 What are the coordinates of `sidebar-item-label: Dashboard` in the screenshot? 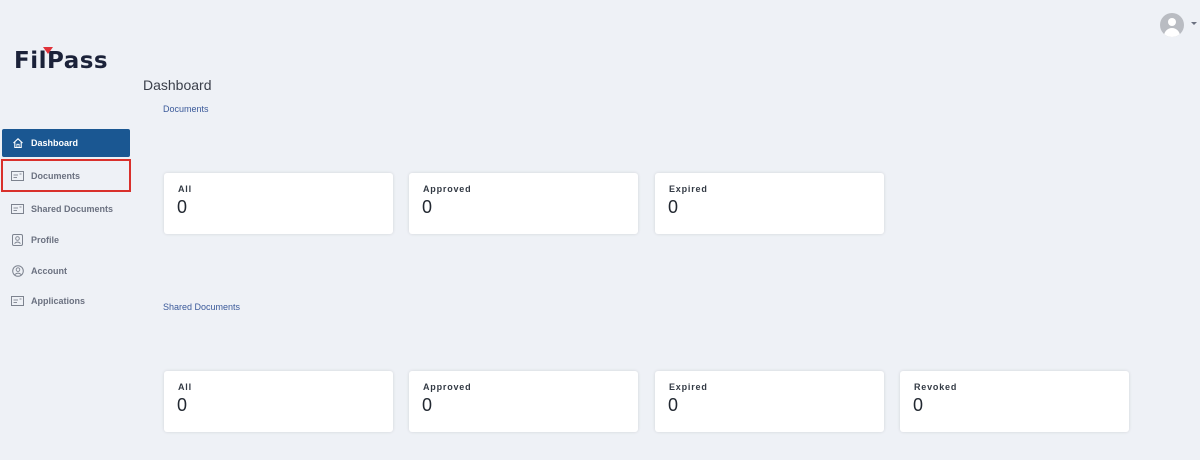 It's located at (55, 143).